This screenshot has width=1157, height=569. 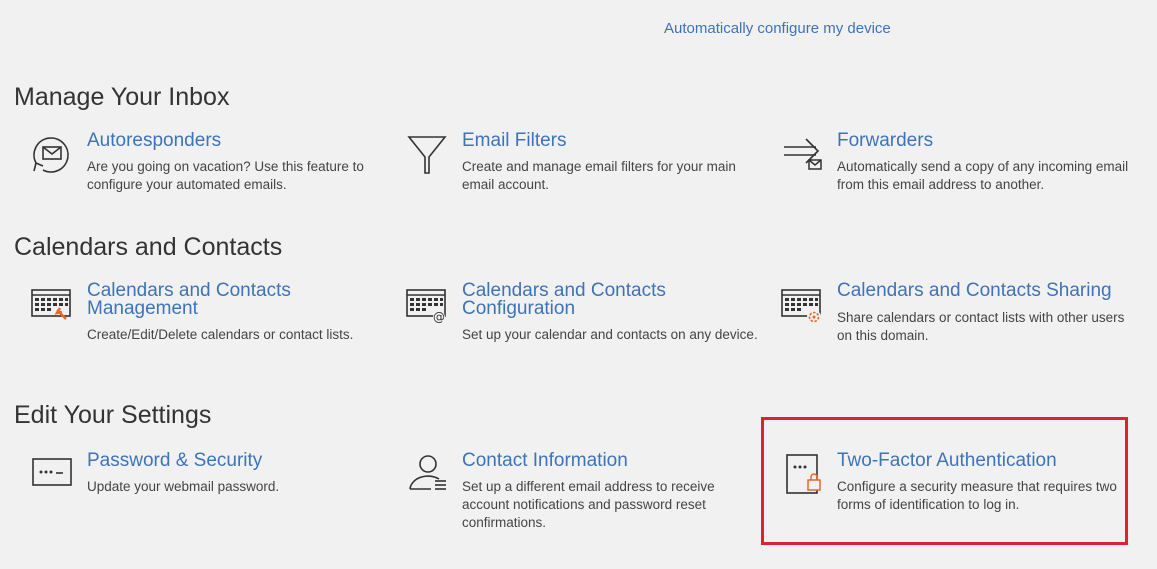 What do you see at coordinates (50, 306) in the screenshot?
I see `calendar-edit-icon` at bounding box center [50, 306].